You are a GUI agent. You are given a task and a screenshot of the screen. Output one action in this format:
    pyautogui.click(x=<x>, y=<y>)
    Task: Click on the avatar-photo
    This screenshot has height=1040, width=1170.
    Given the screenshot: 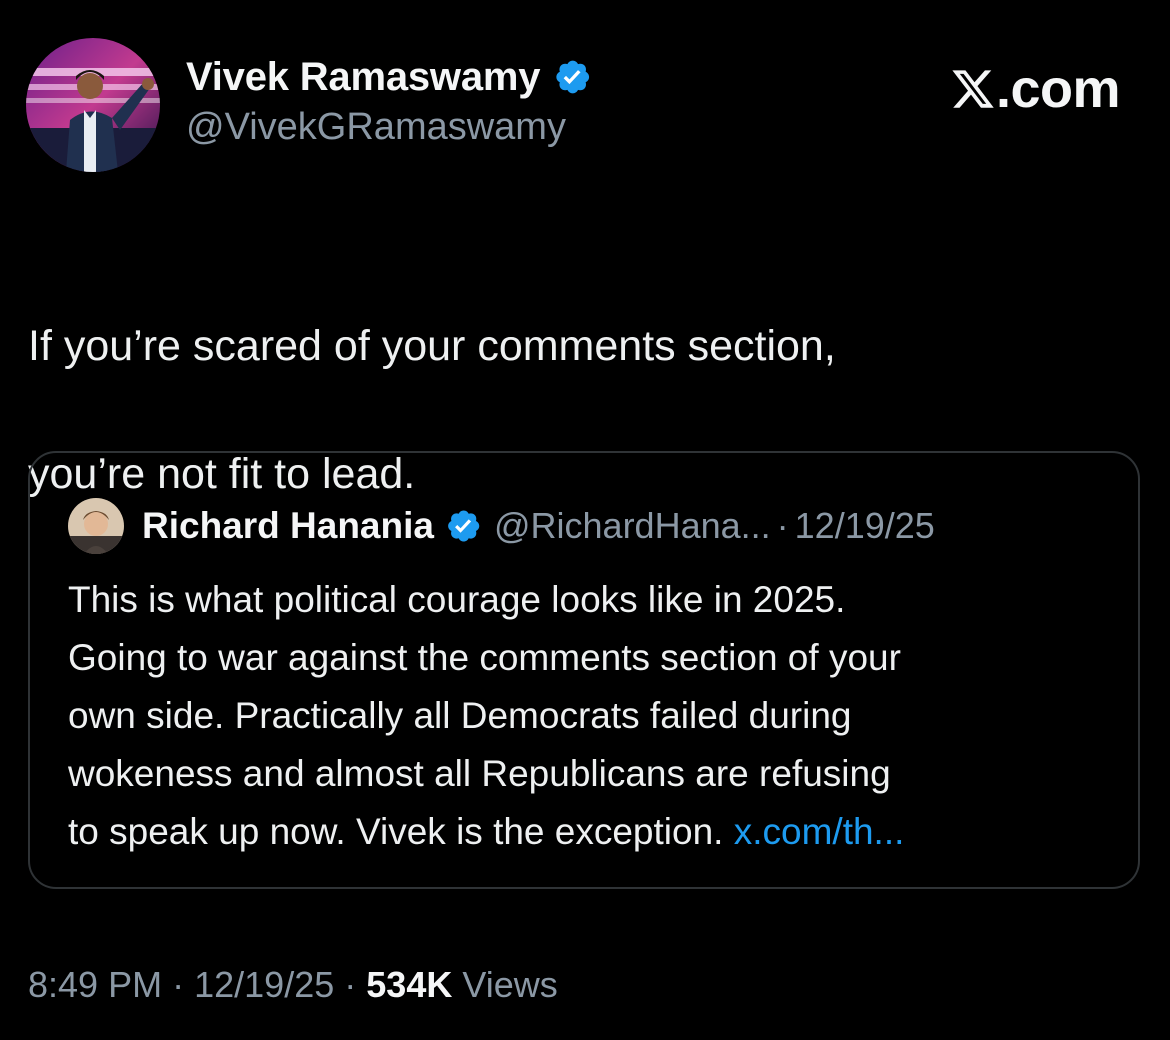 What is the action you would take?
    pyautogui.click(x=93, y=105)
    